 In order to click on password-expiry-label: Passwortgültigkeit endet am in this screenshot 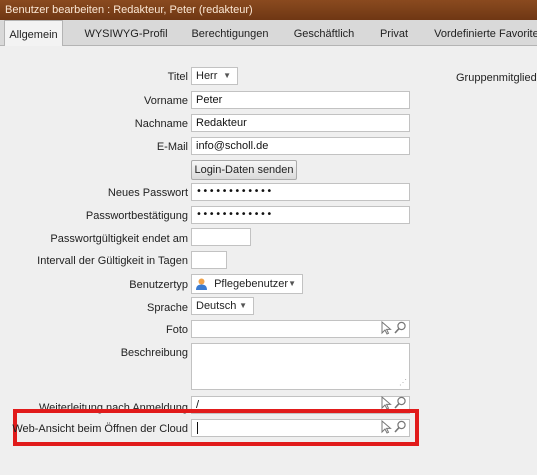, I will do `click(119, 239)`.